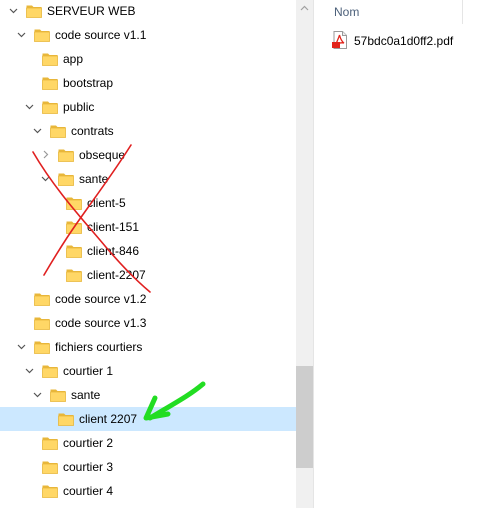 The image size is (479, 508). Describe the element at coordinates (346, 12) in the screenshot. I see `column-header-name: Nom` at that location.